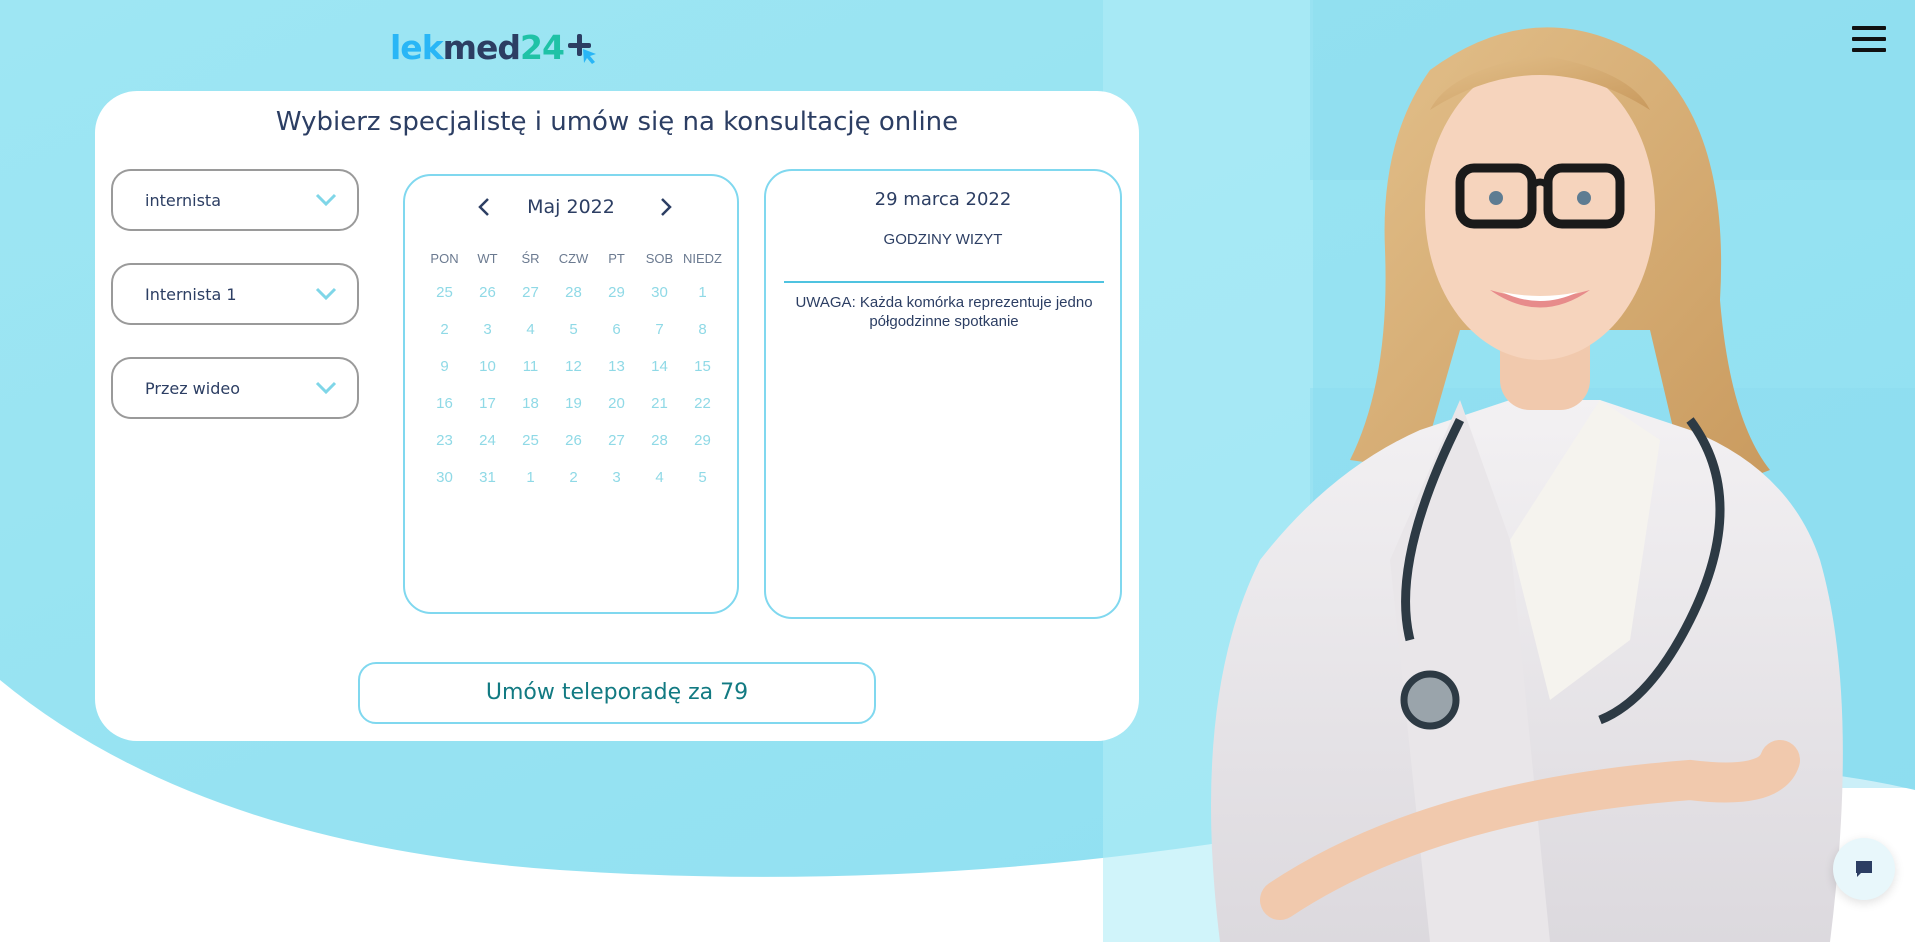 This screenshot has height=942, width=1915. I want to click on calendar-day: 21, so click(659, 403).